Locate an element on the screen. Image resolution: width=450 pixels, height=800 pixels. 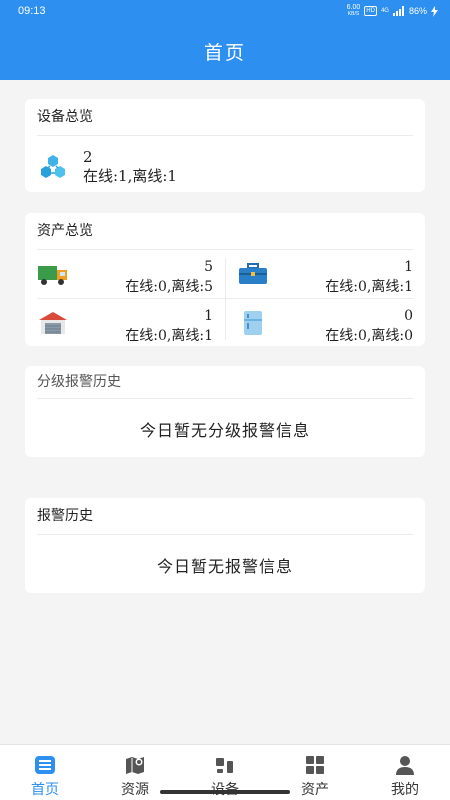
network-cubes-icon is located at coordinates (53, 166).